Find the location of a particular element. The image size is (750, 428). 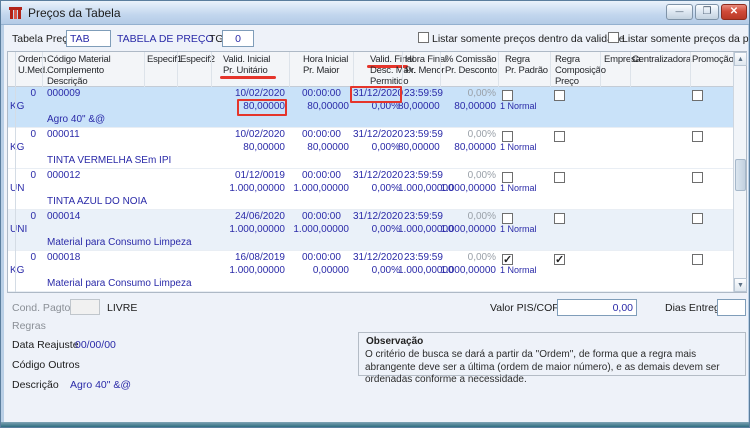

col-header-centralizadora: Centralizadora is located at coordinates (660, 69).